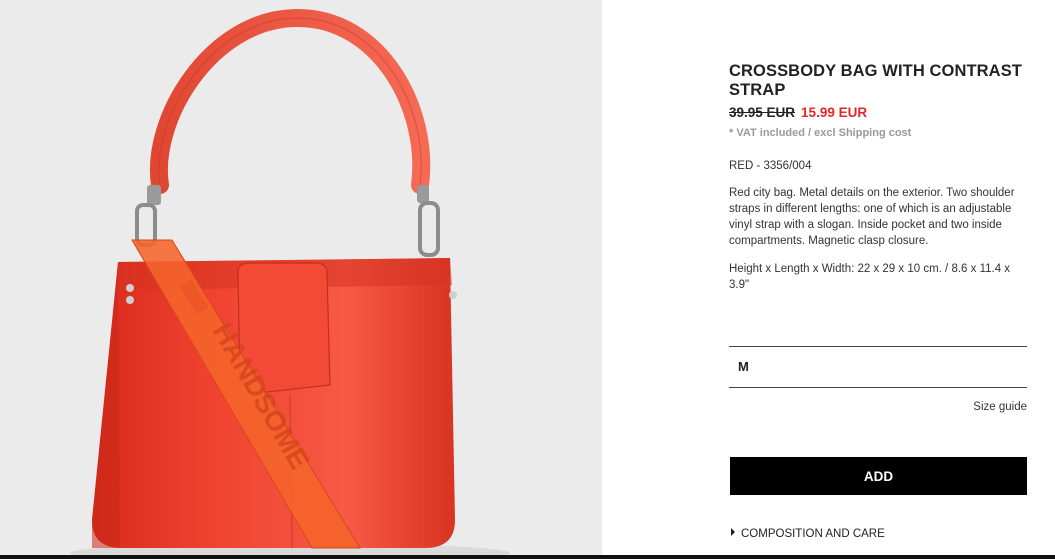 This screenshot has height=559, width=1055. What do you see at coordinates (820, 133) in the screenshot?
I see `vat-note: * VAT included / excl Shipping cost` at bounding box center [820, 133].